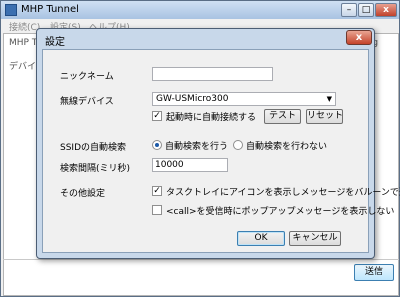 The height and width of the screenshot is (297, 400). What do you see at coordinates (349, 10) in the screenshot?
I see `minimize-button: –` at bounding box center [349, 10].